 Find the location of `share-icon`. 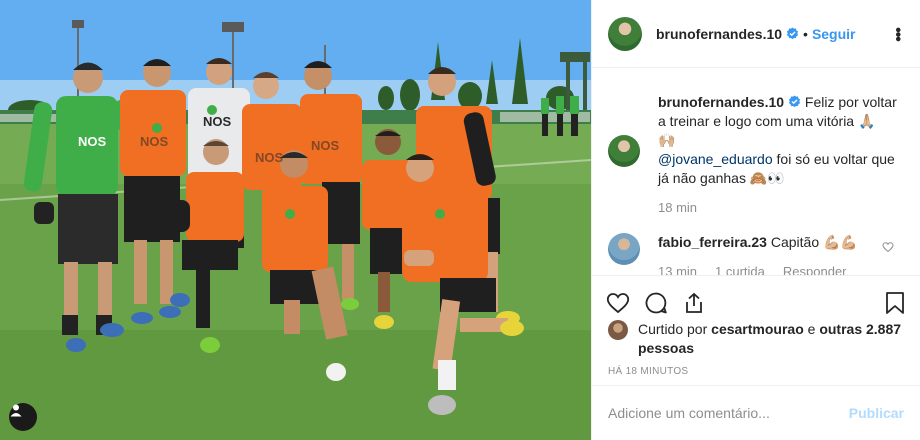

share-icon is located at coordinates (694, 303).